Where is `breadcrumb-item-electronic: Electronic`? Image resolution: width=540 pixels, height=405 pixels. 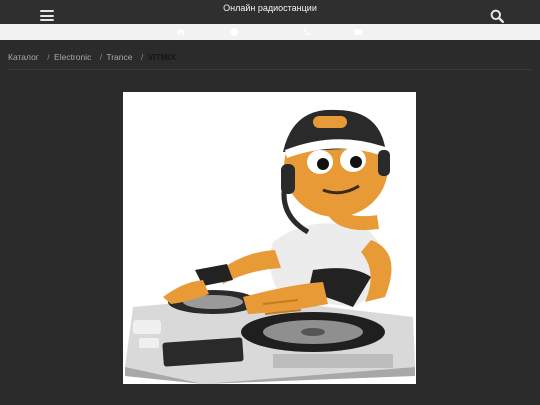
breadcrumb-item-electronic: Electronic is located at coordinates (72, 57).